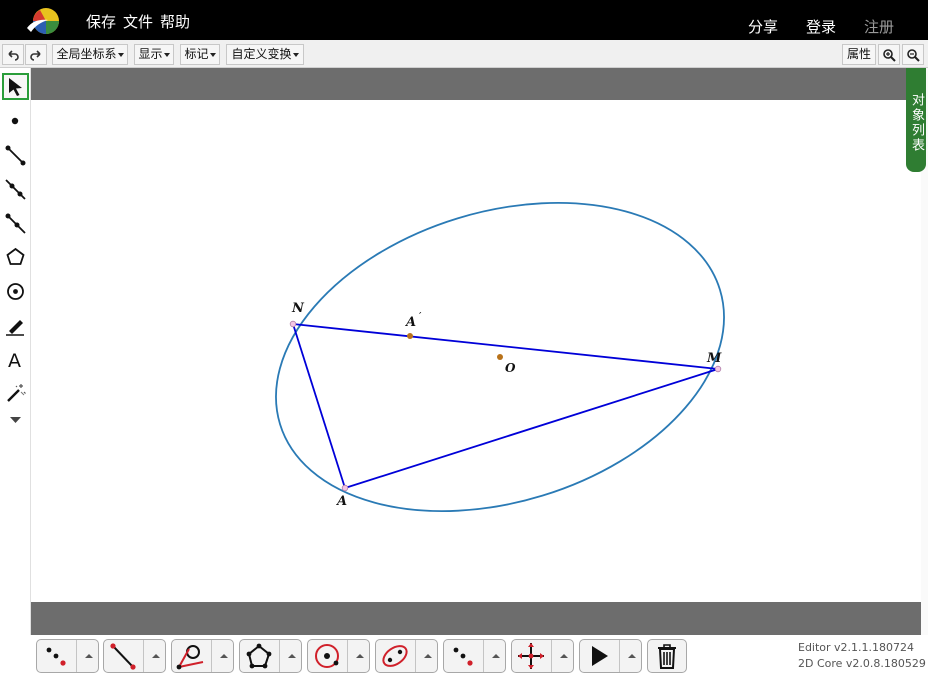  Describe the element at coordinates (86, 54) in the screenshot. I see `global-coords-label: 全局坐标系` at that location.